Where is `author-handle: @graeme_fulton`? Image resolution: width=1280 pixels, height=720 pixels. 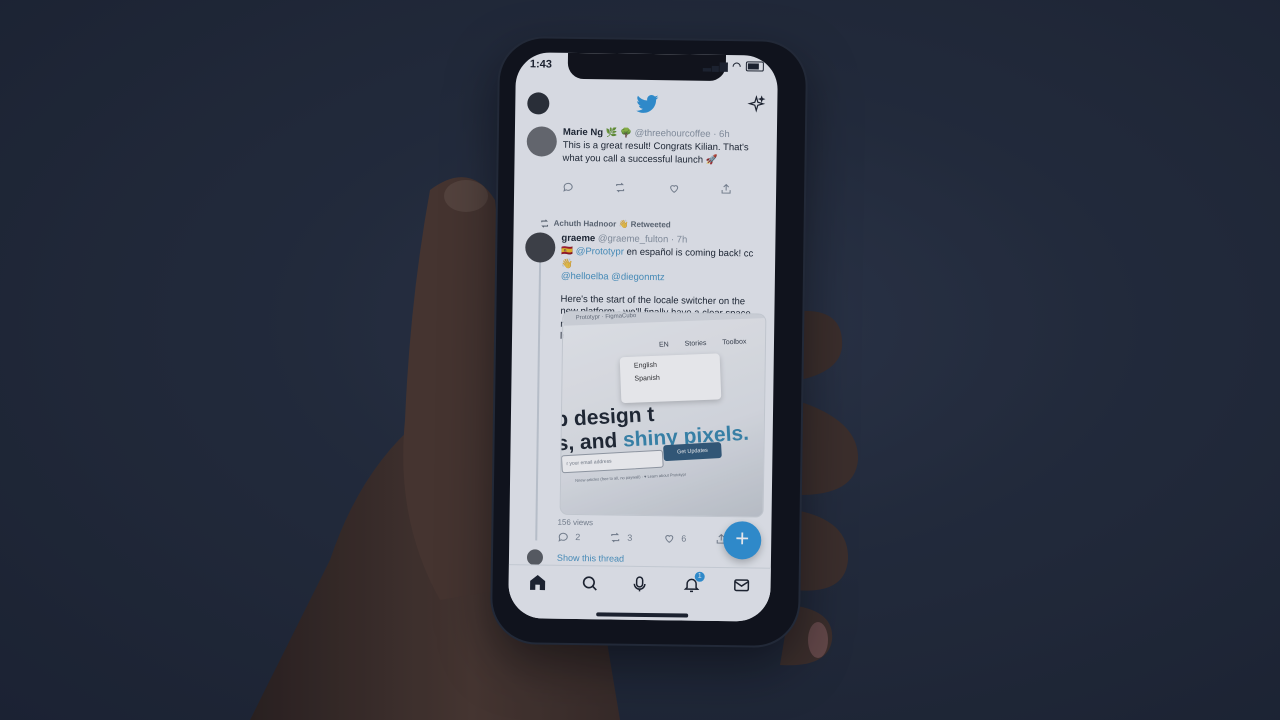 author-handle: @graeme_fulton is located at coordinates (633, 239).